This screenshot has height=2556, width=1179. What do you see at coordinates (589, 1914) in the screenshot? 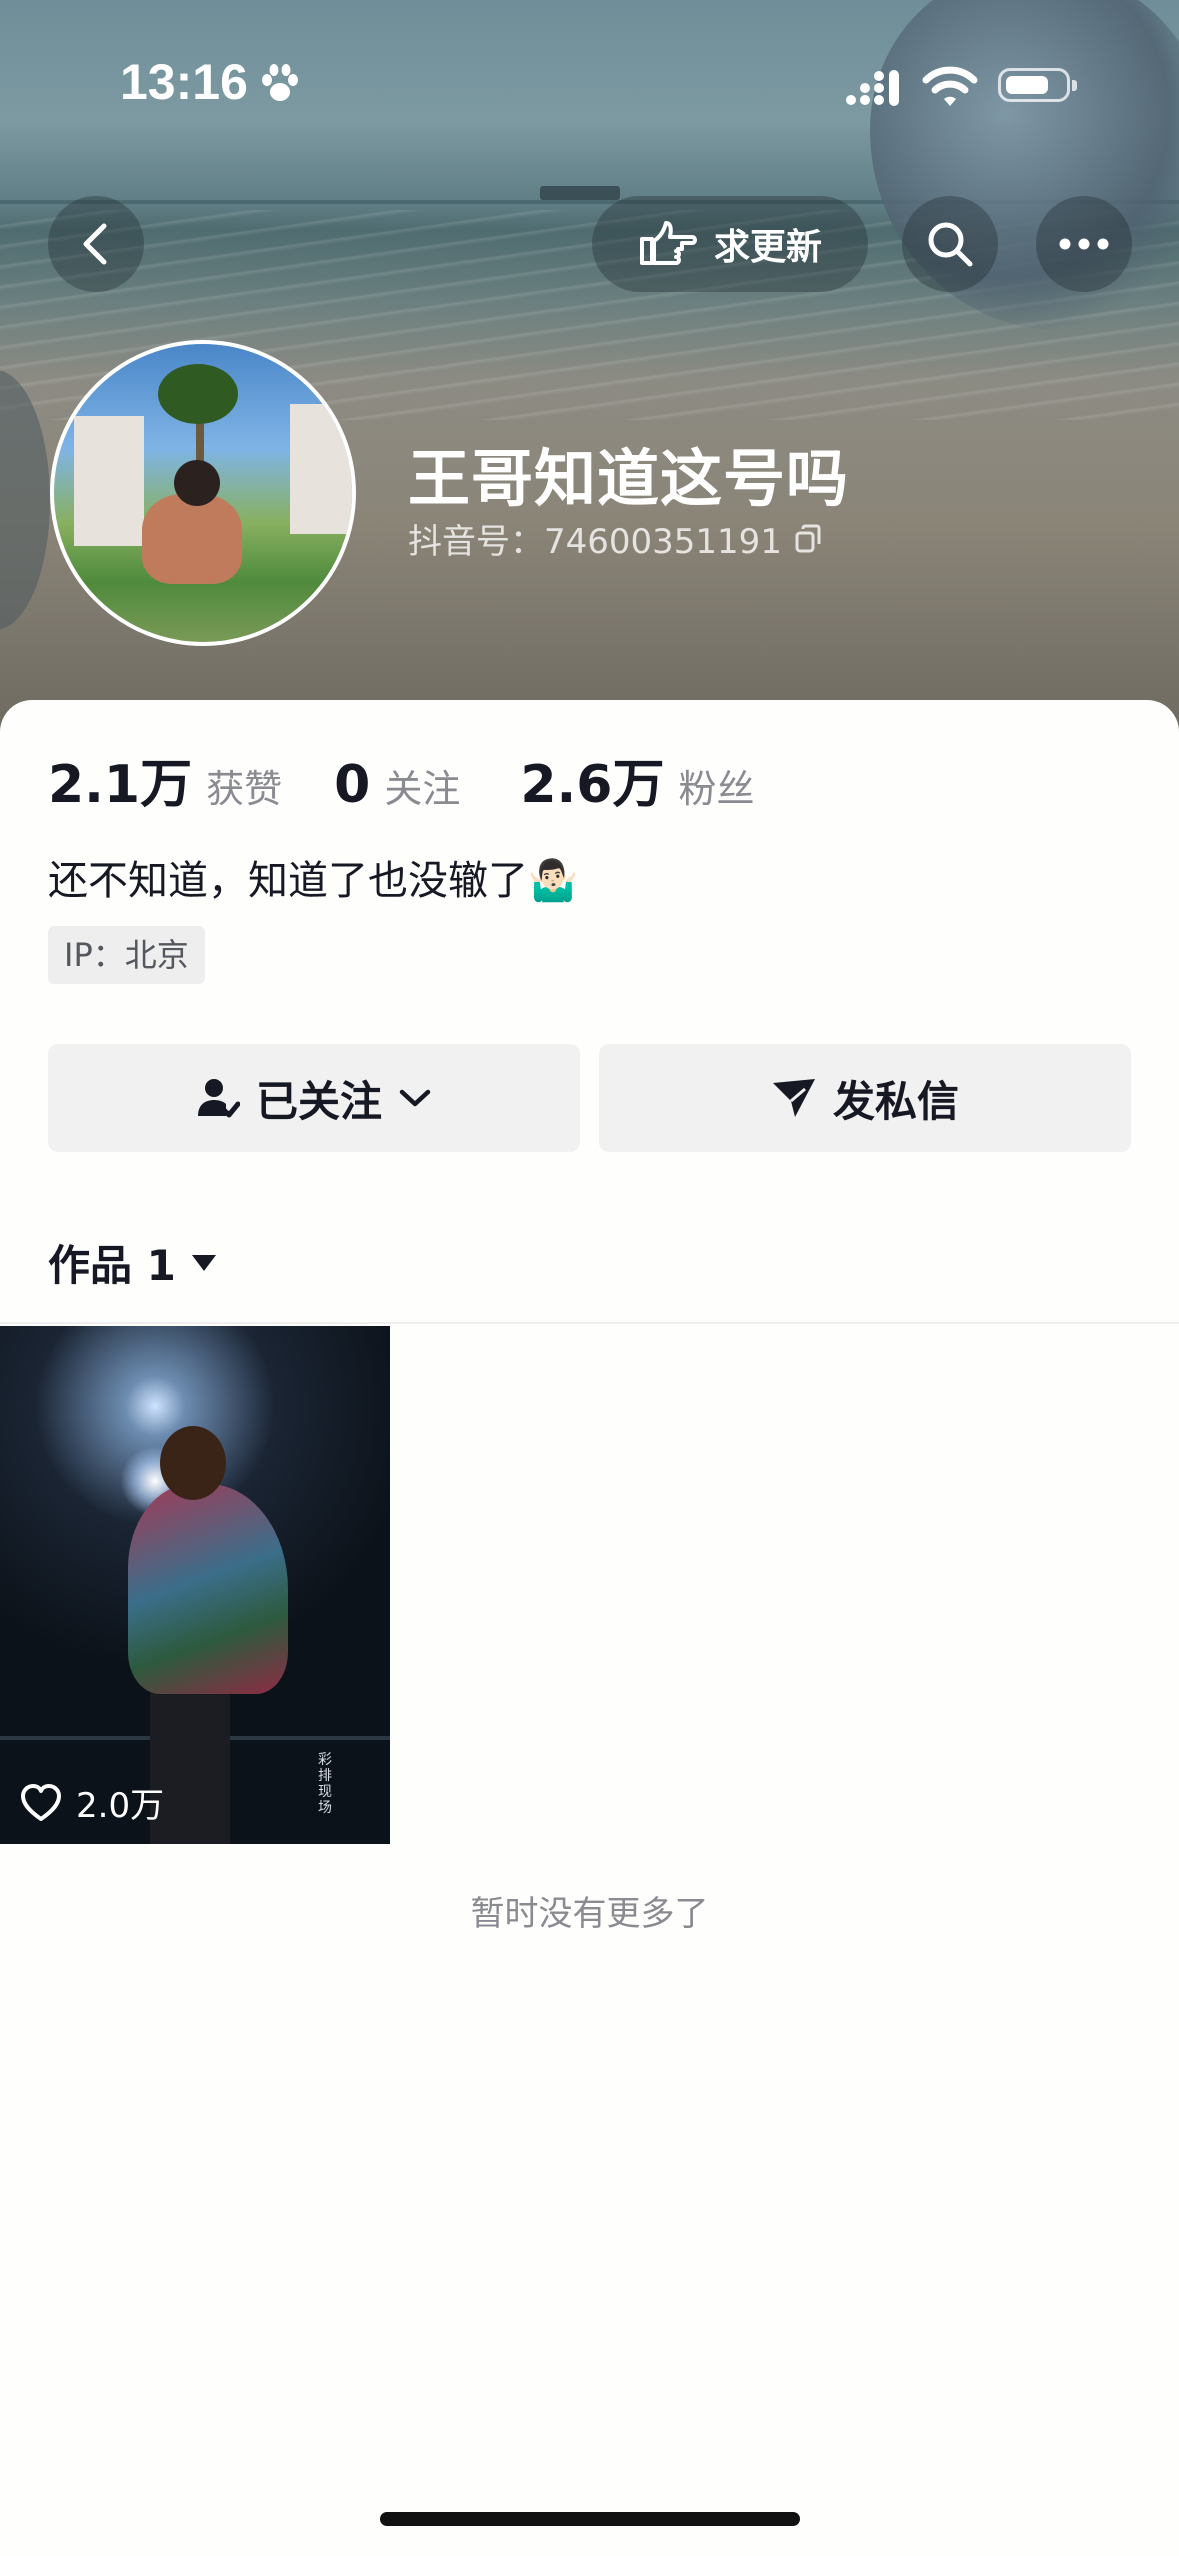
I see `no-more-content-text: 暂时没有更多了` at bounding box center [589, 1914].